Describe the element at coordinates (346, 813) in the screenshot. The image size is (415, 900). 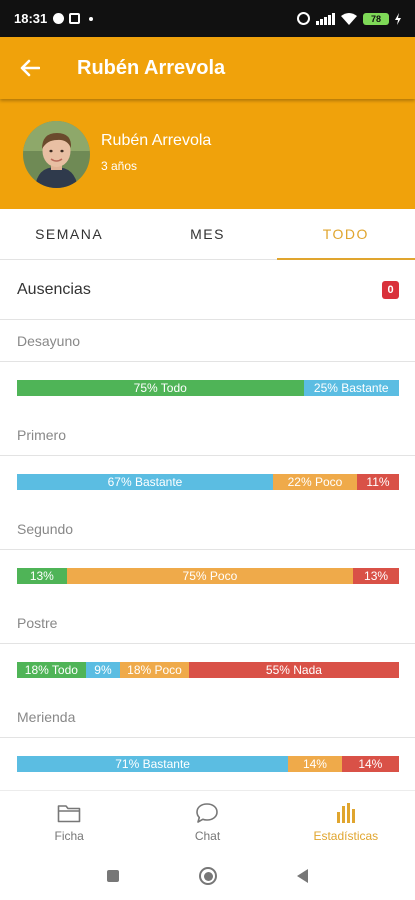
I see `bar-chart-icon` at that location.